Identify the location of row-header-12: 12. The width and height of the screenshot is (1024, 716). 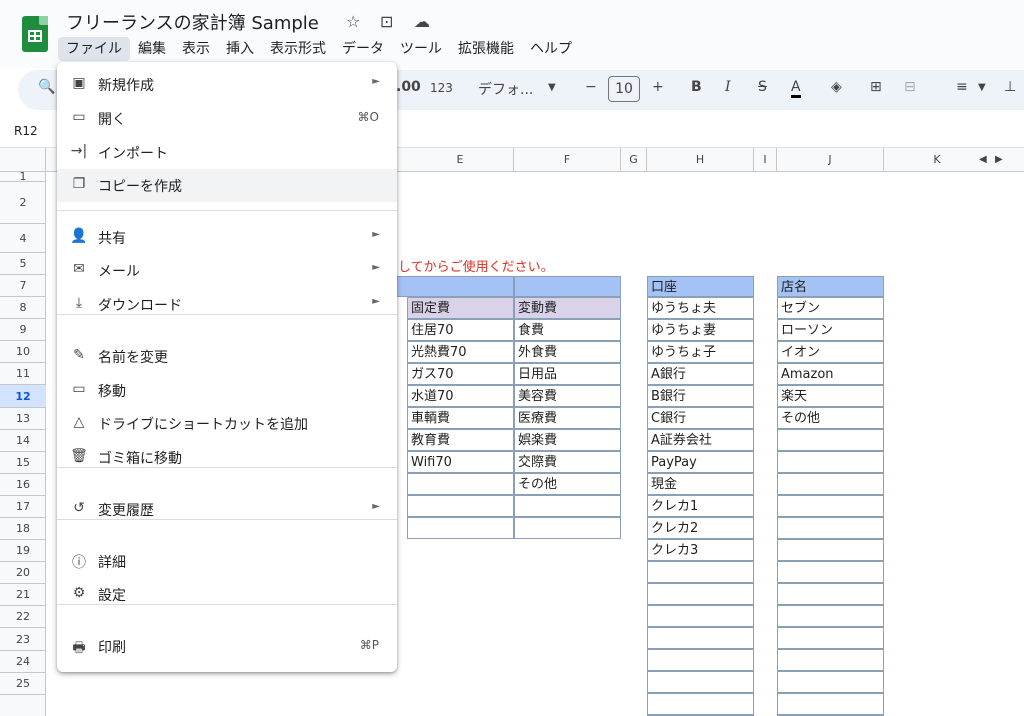
(23, 396).